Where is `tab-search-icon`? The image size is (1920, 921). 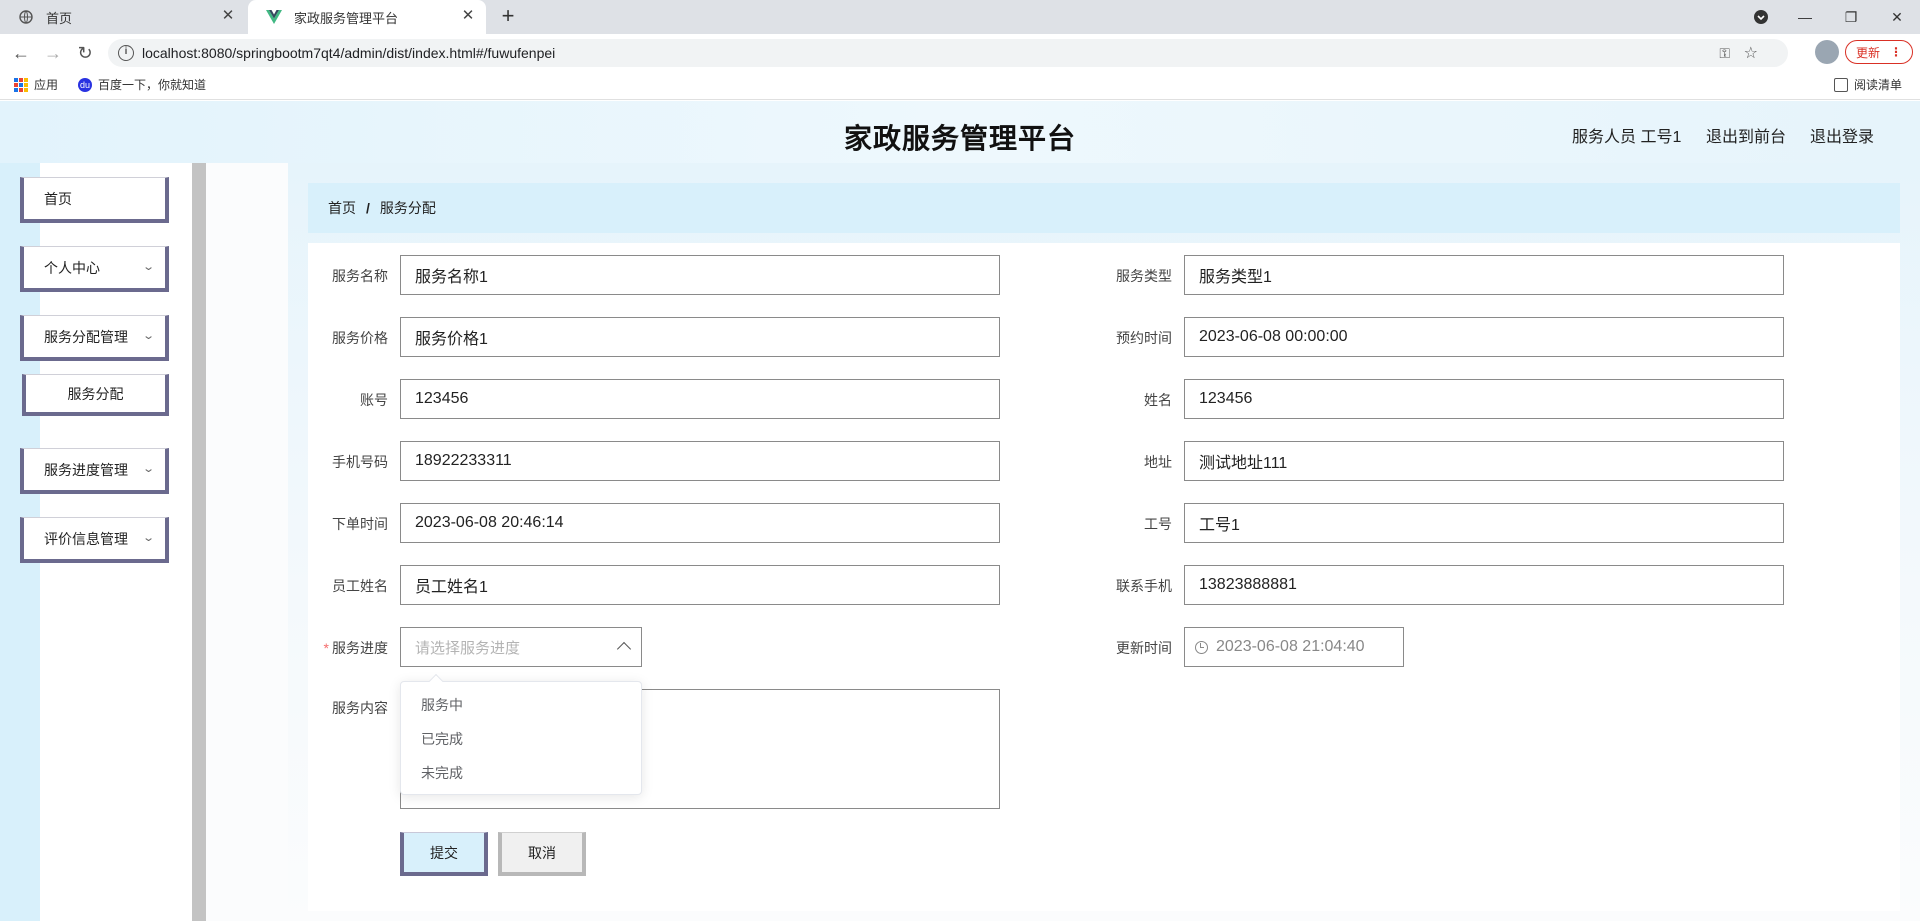 tab-search-icon is located at coordinates (1761, 17).